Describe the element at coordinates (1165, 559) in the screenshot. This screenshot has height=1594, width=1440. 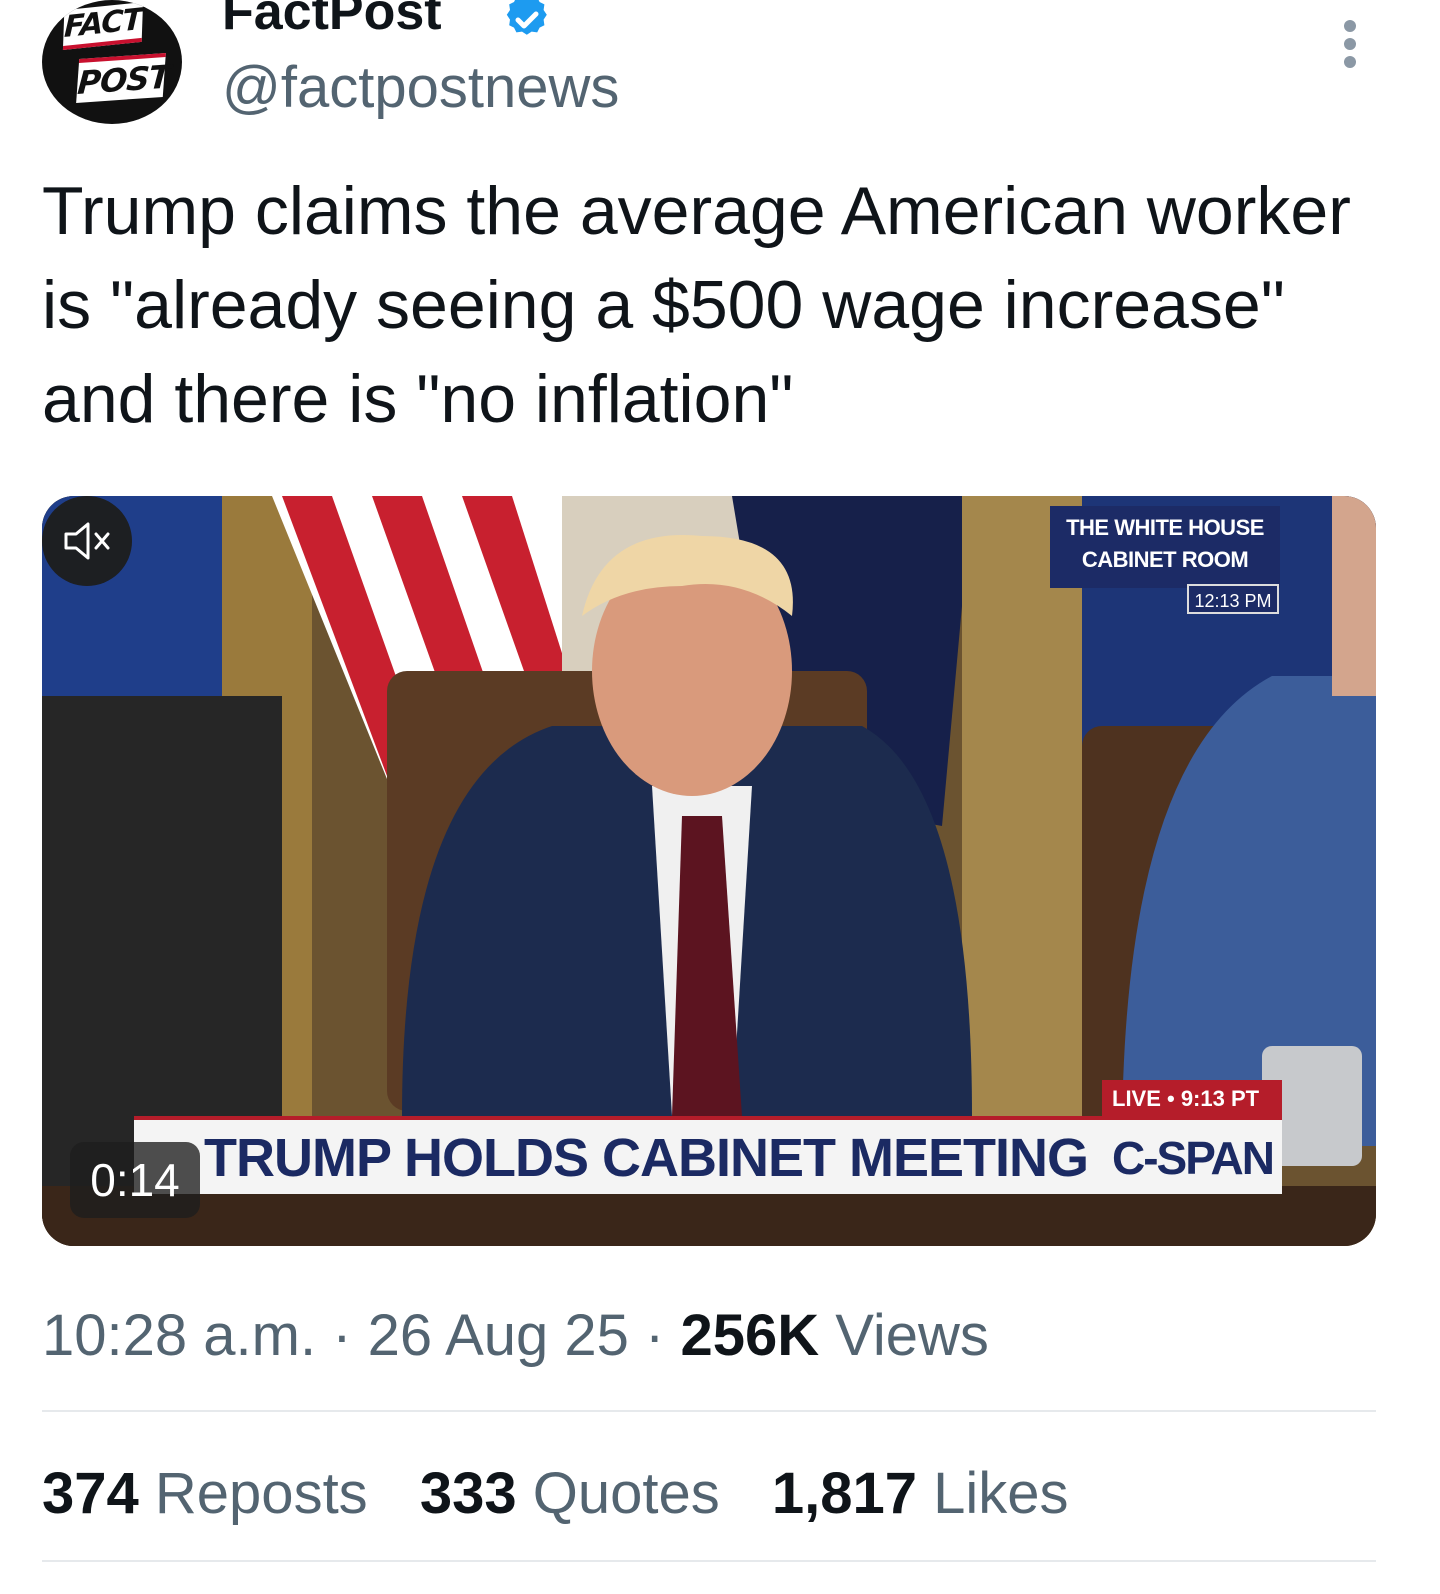
I see `location-line2: CABINET ROOM` at that location.